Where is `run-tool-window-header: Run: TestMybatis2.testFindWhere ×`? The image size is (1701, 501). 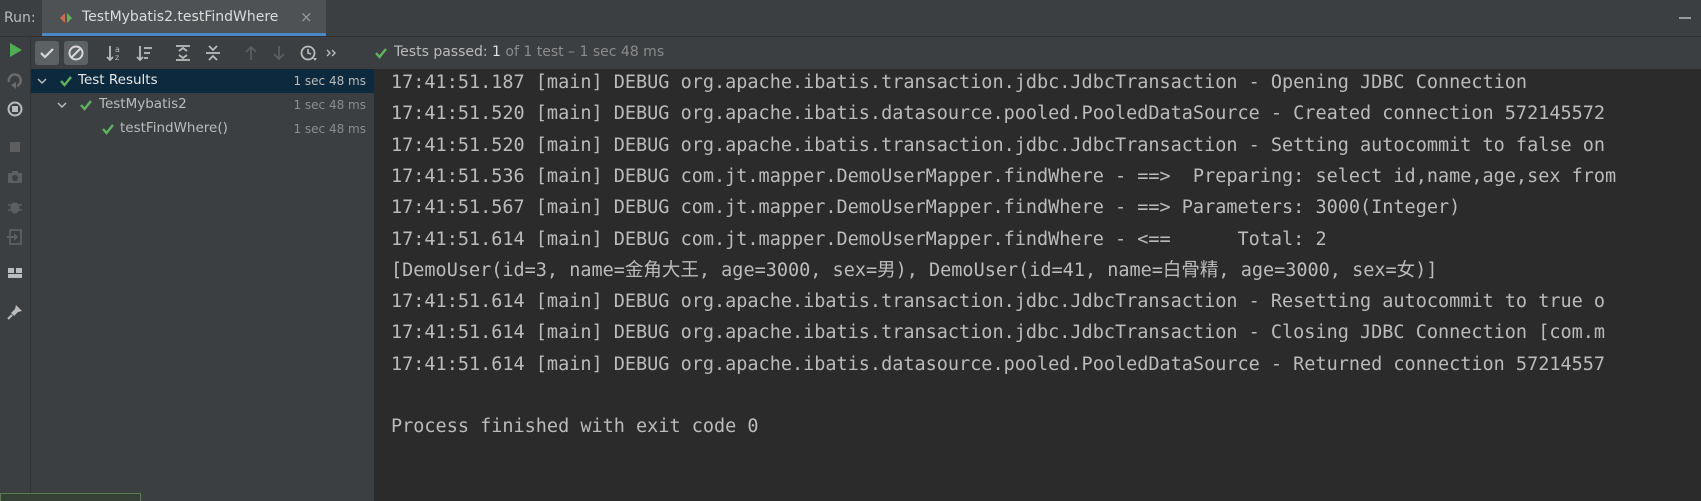
run-tool-window-header: Run: TestMybatis2.testFindWhere × is located at coordinates (850, 18).